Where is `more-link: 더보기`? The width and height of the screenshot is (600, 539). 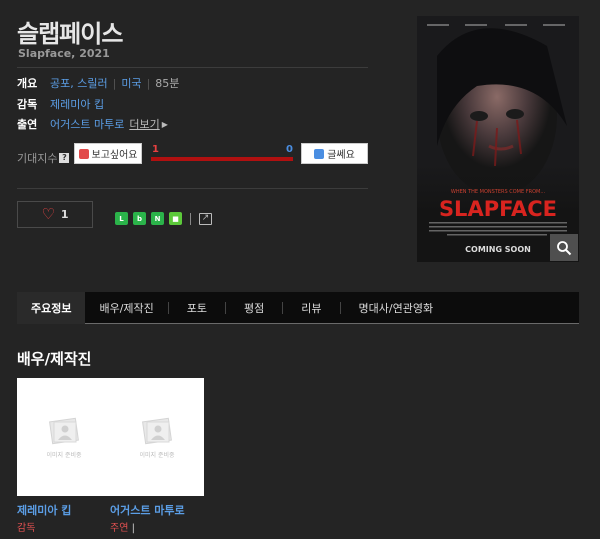 more-link: 더보기 is located at coordinates (144, 124).